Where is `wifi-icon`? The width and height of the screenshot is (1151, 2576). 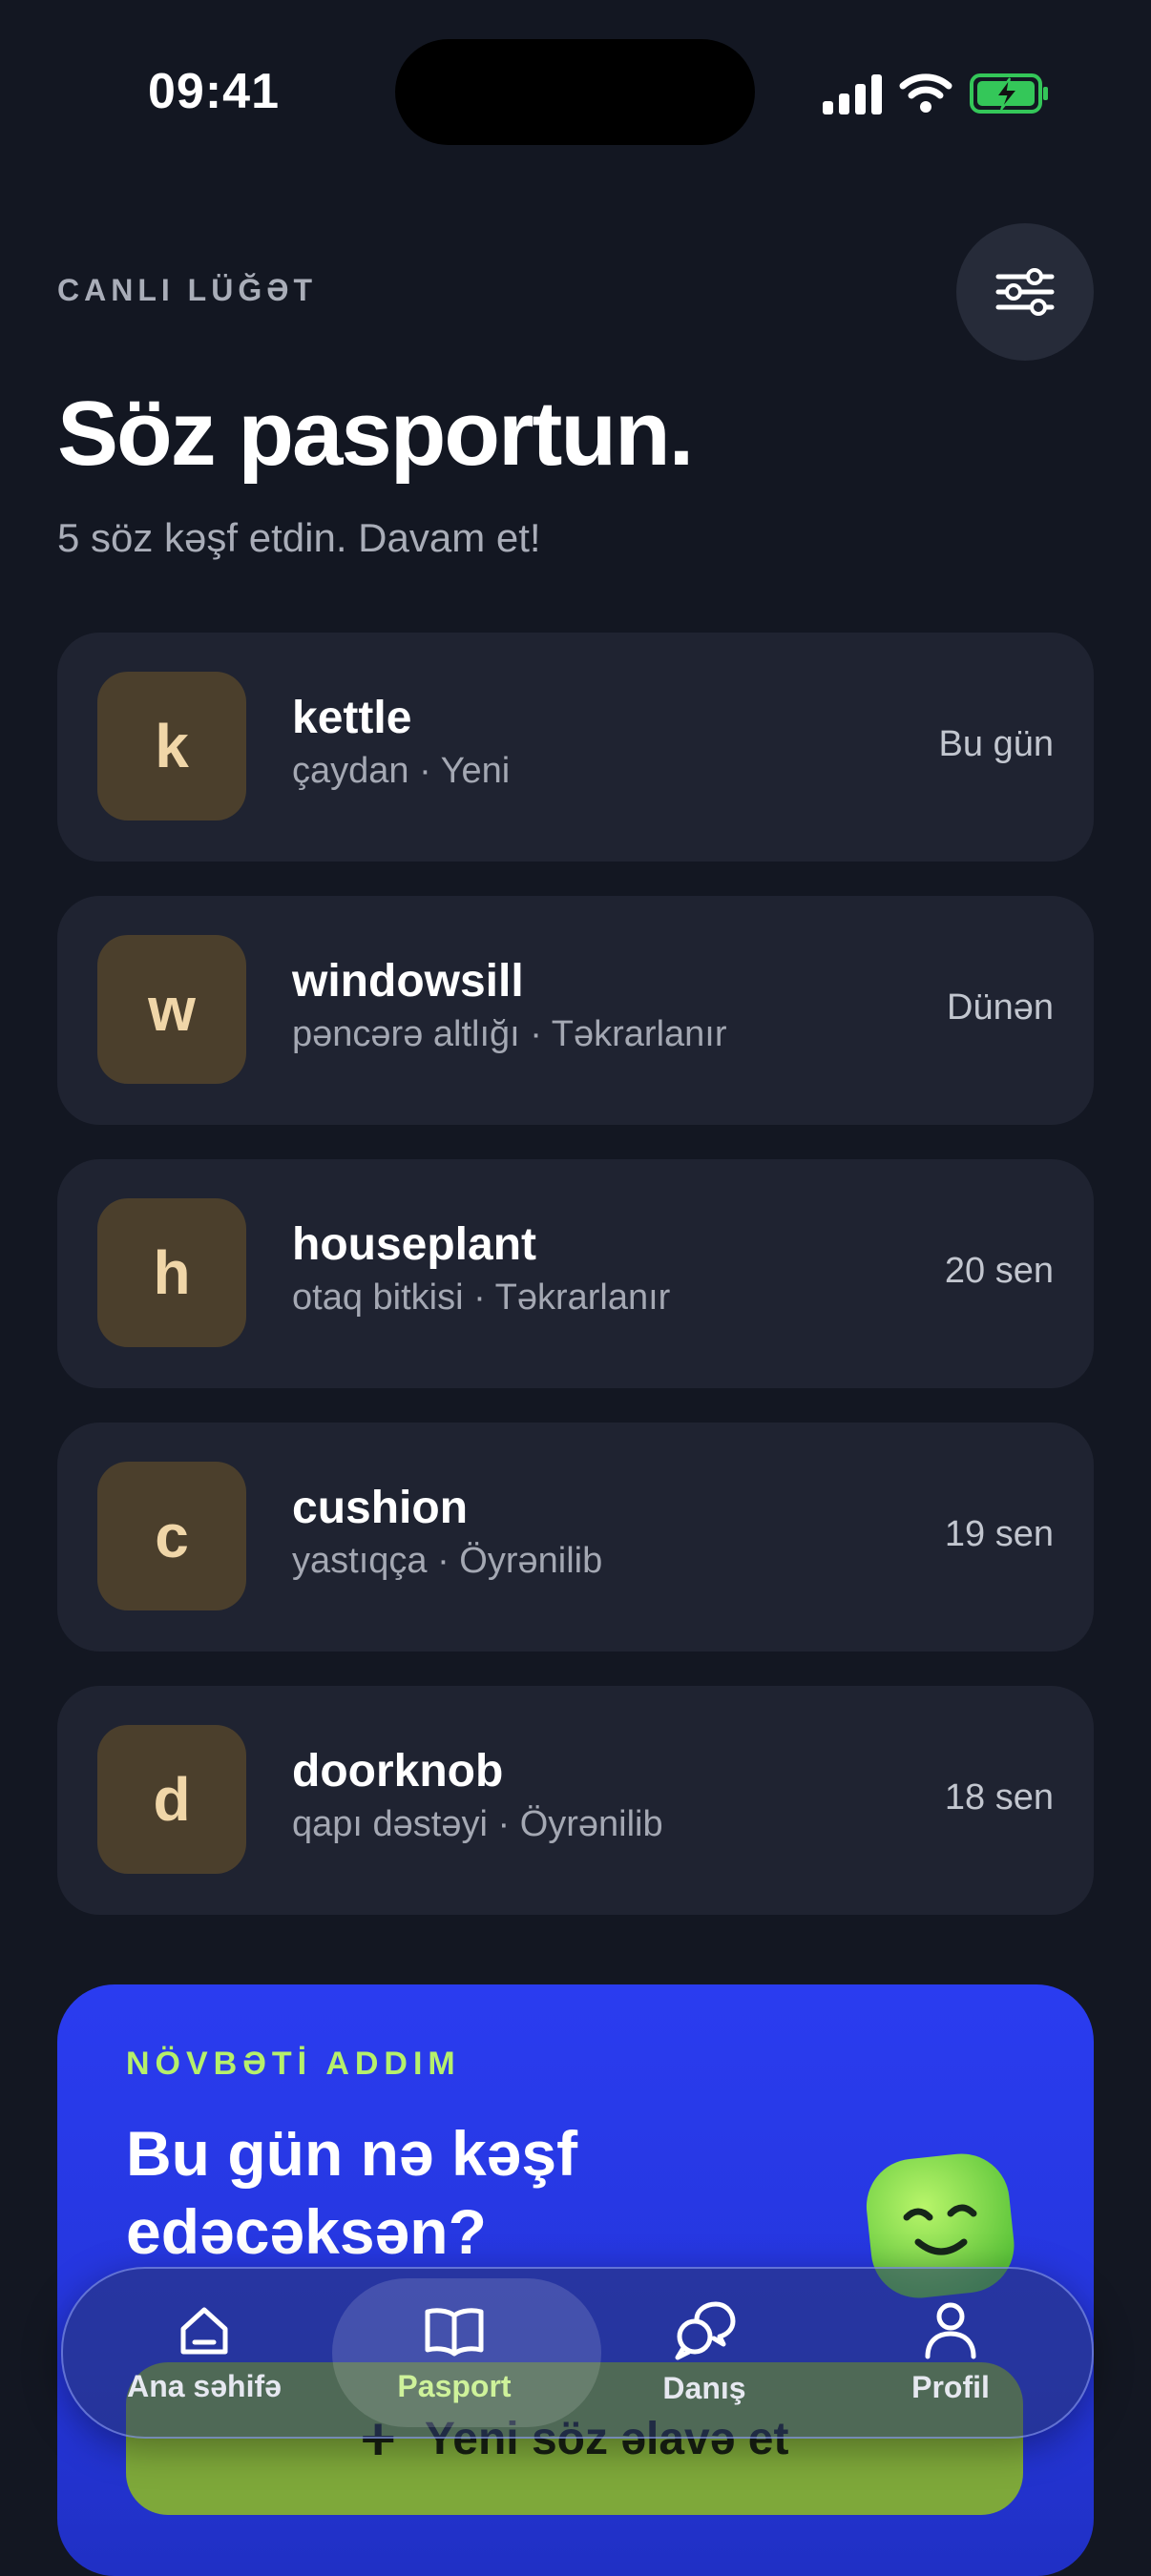 wifi-icon is located at coordinates (925, 93).